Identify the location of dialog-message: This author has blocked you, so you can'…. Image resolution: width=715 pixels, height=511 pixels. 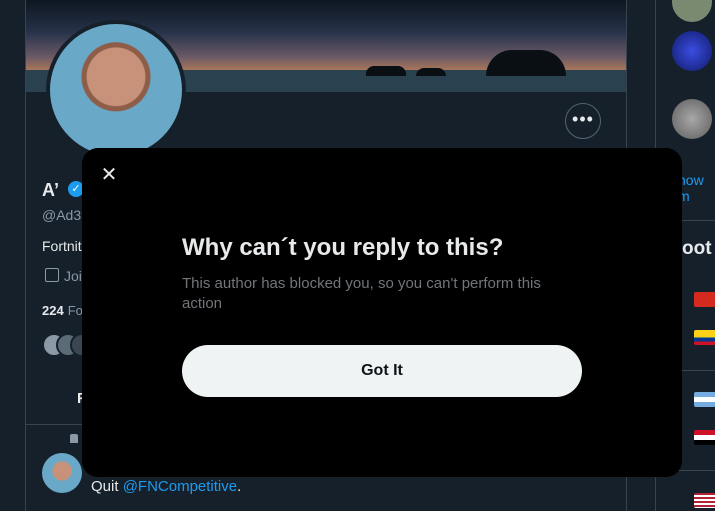
(361, 293).